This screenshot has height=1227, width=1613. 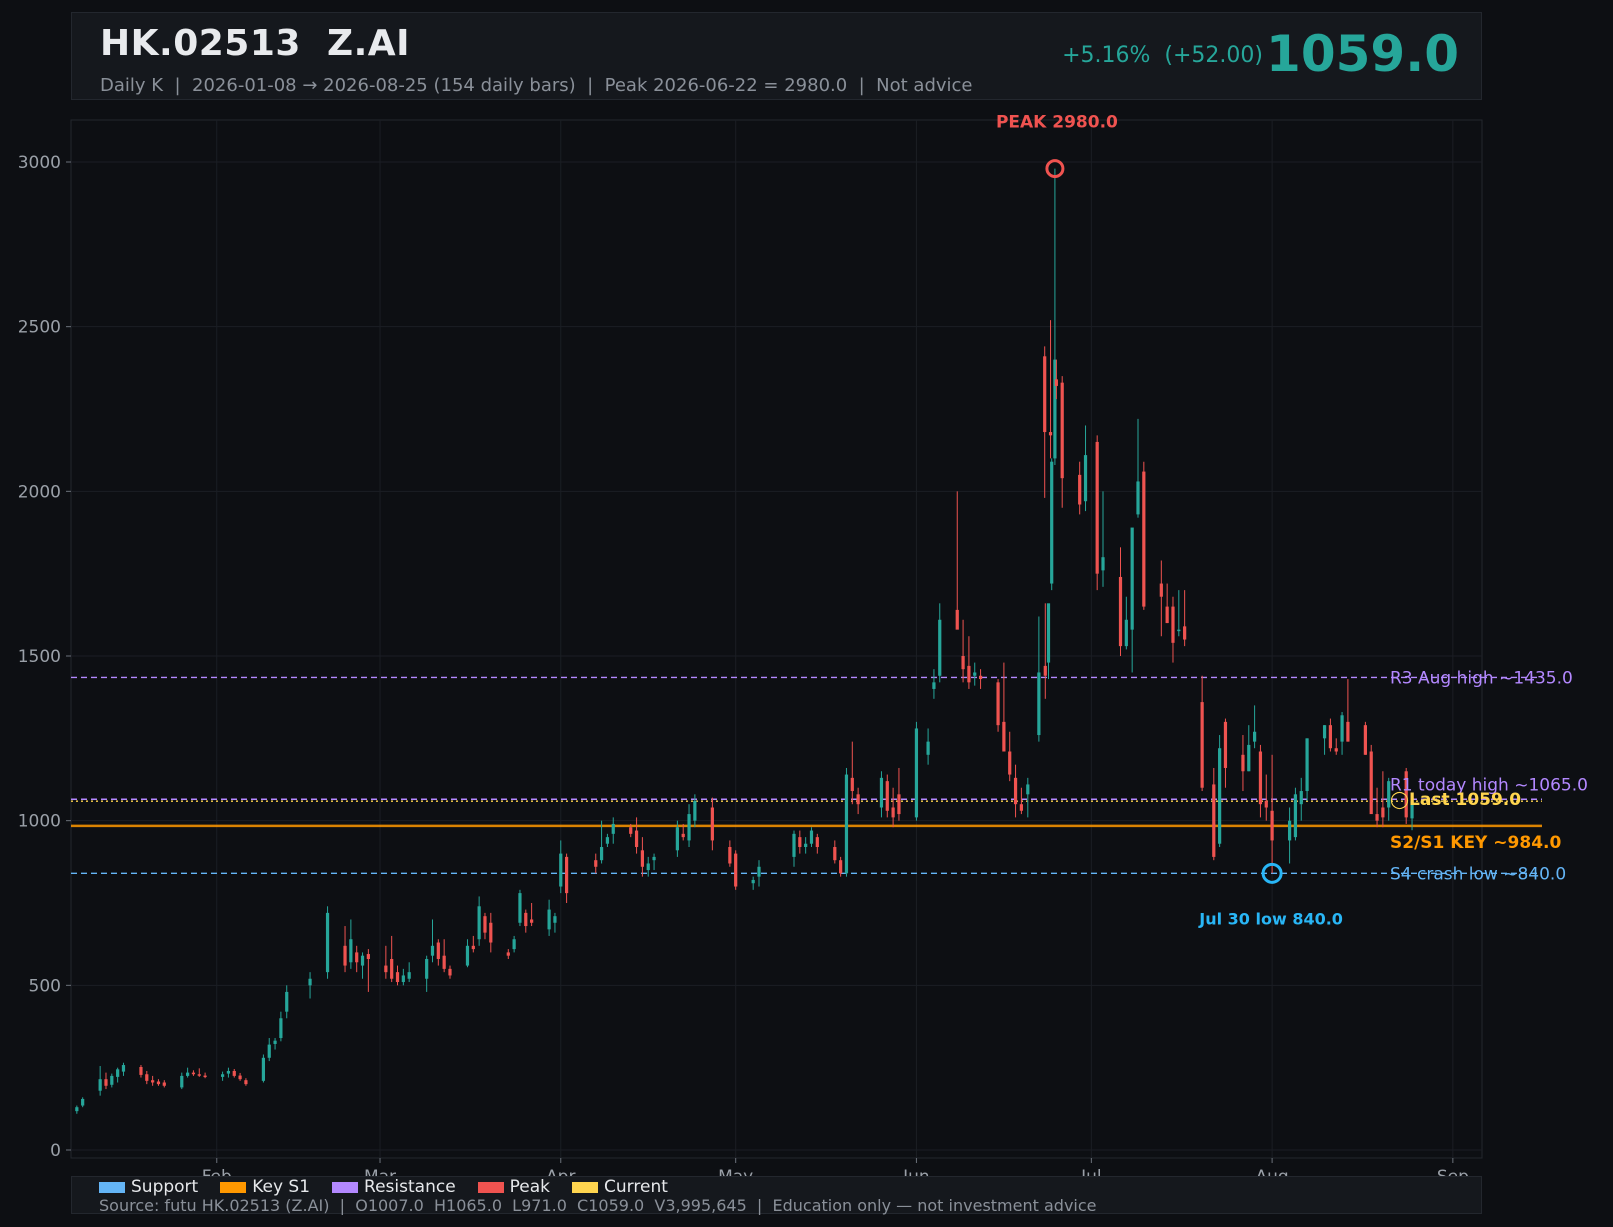 I want to click on legend-label: Resistance, so click(x=410, y=1187).